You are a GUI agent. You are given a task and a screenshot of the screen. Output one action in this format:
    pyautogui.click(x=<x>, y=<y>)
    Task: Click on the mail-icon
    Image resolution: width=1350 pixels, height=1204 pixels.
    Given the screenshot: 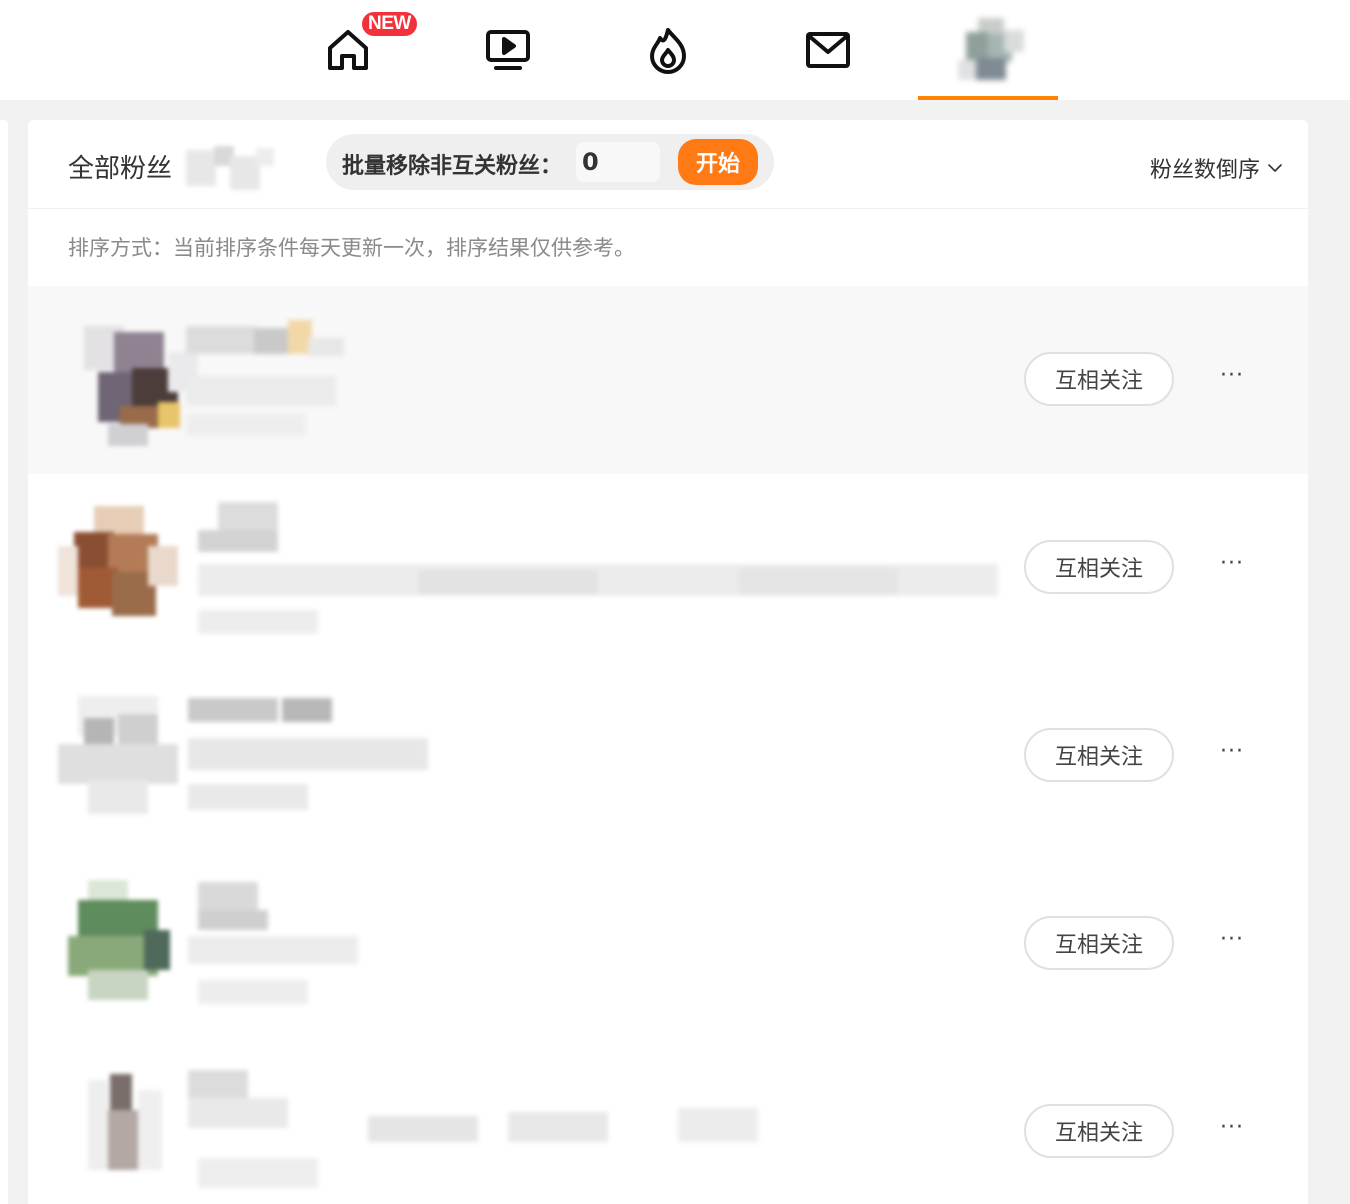 What is the action you would take?
    pyautogui.click(x=828, y=50)
    